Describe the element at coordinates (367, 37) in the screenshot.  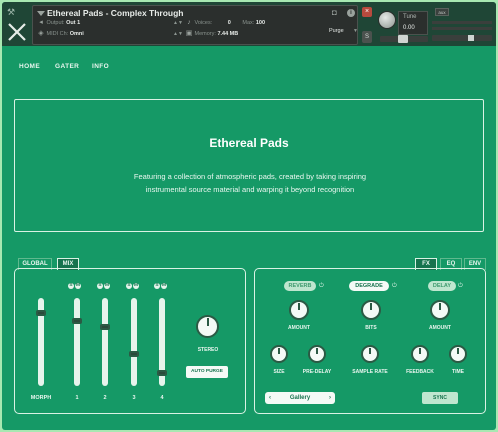
I see `solo-button: S` at that location.